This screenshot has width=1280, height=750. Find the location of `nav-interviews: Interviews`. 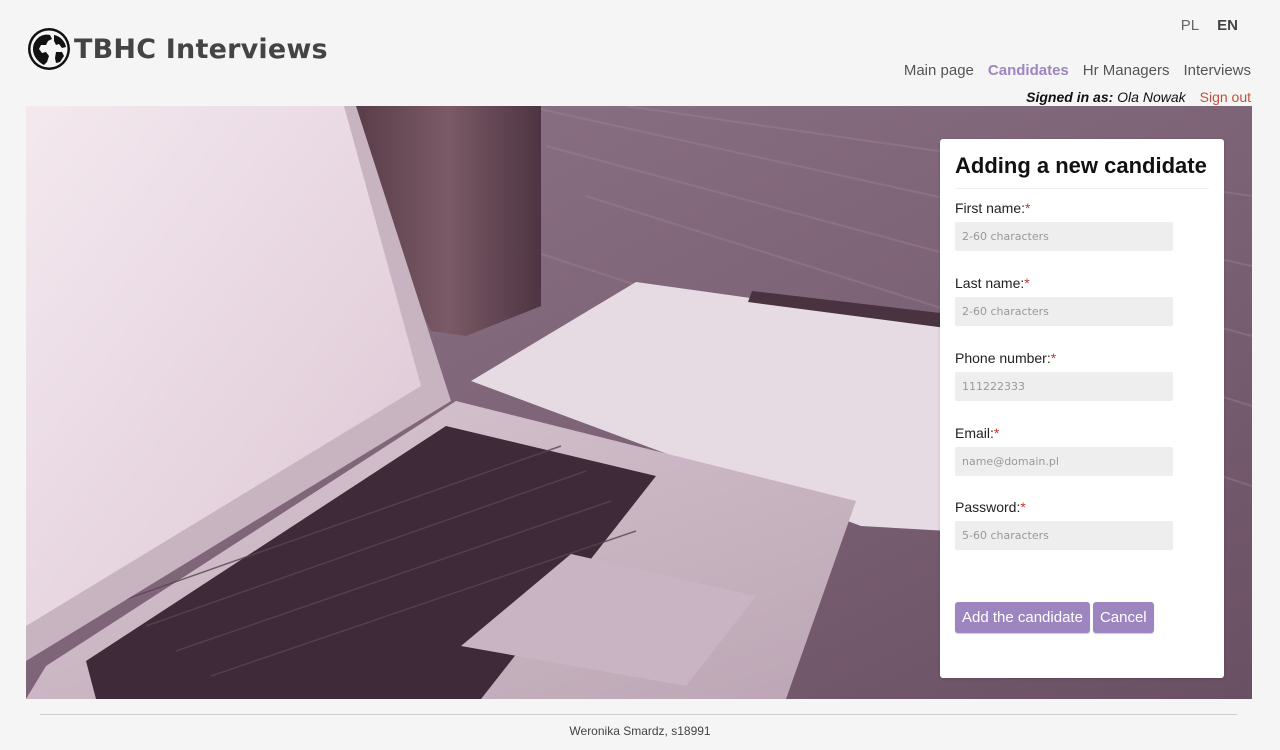

nav-interviews: Interviews is located at coordinates (1217, 70).